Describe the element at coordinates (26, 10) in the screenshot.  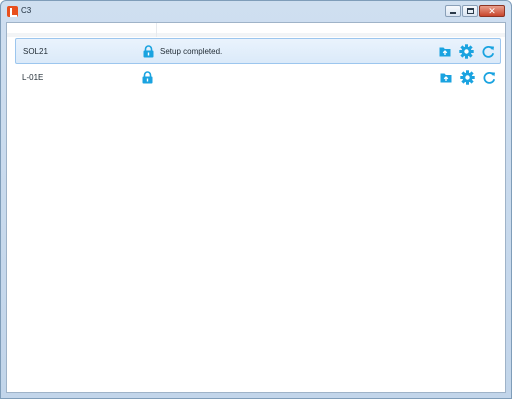
I see `window-title: C3` at that location.